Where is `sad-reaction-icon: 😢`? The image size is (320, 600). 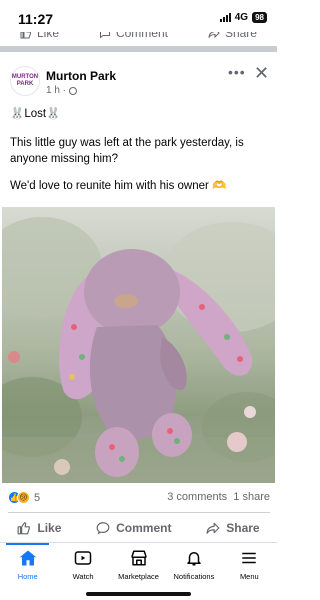
sad-reaction-icon: 😢 is located at coordinates (23, 497).